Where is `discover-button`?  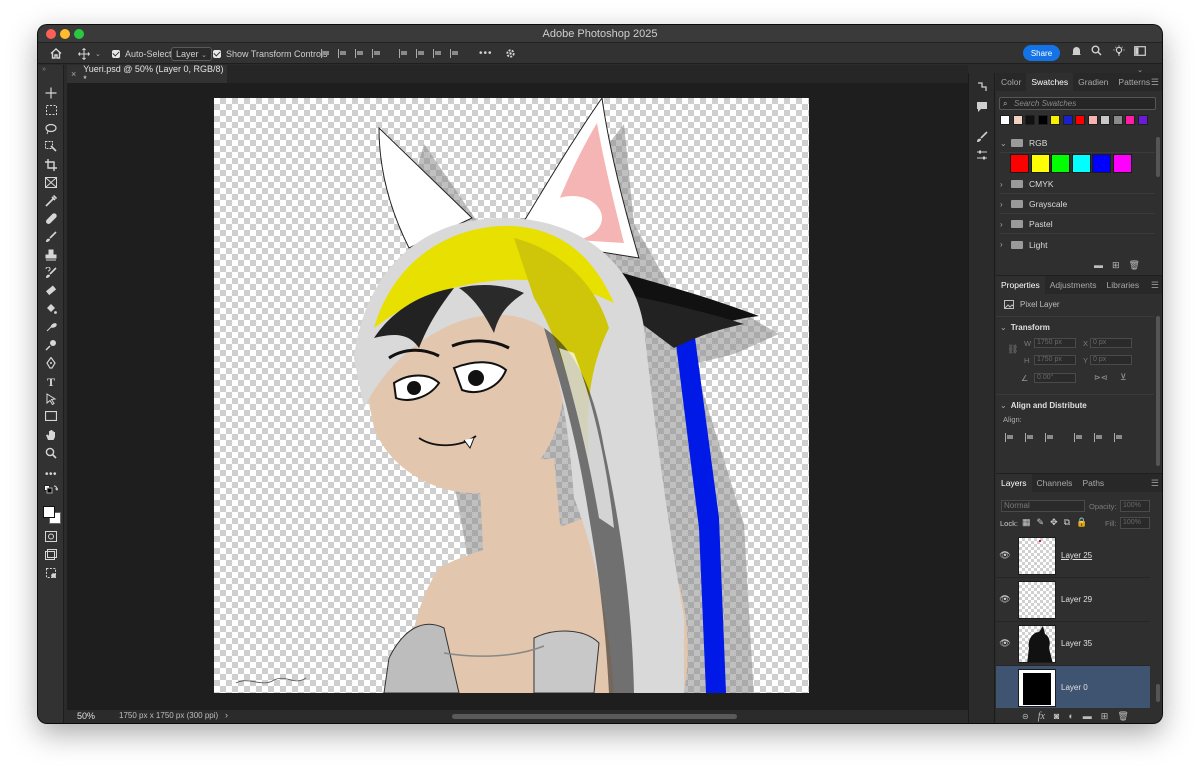 discover-button is located at coordinates (1119, 53).